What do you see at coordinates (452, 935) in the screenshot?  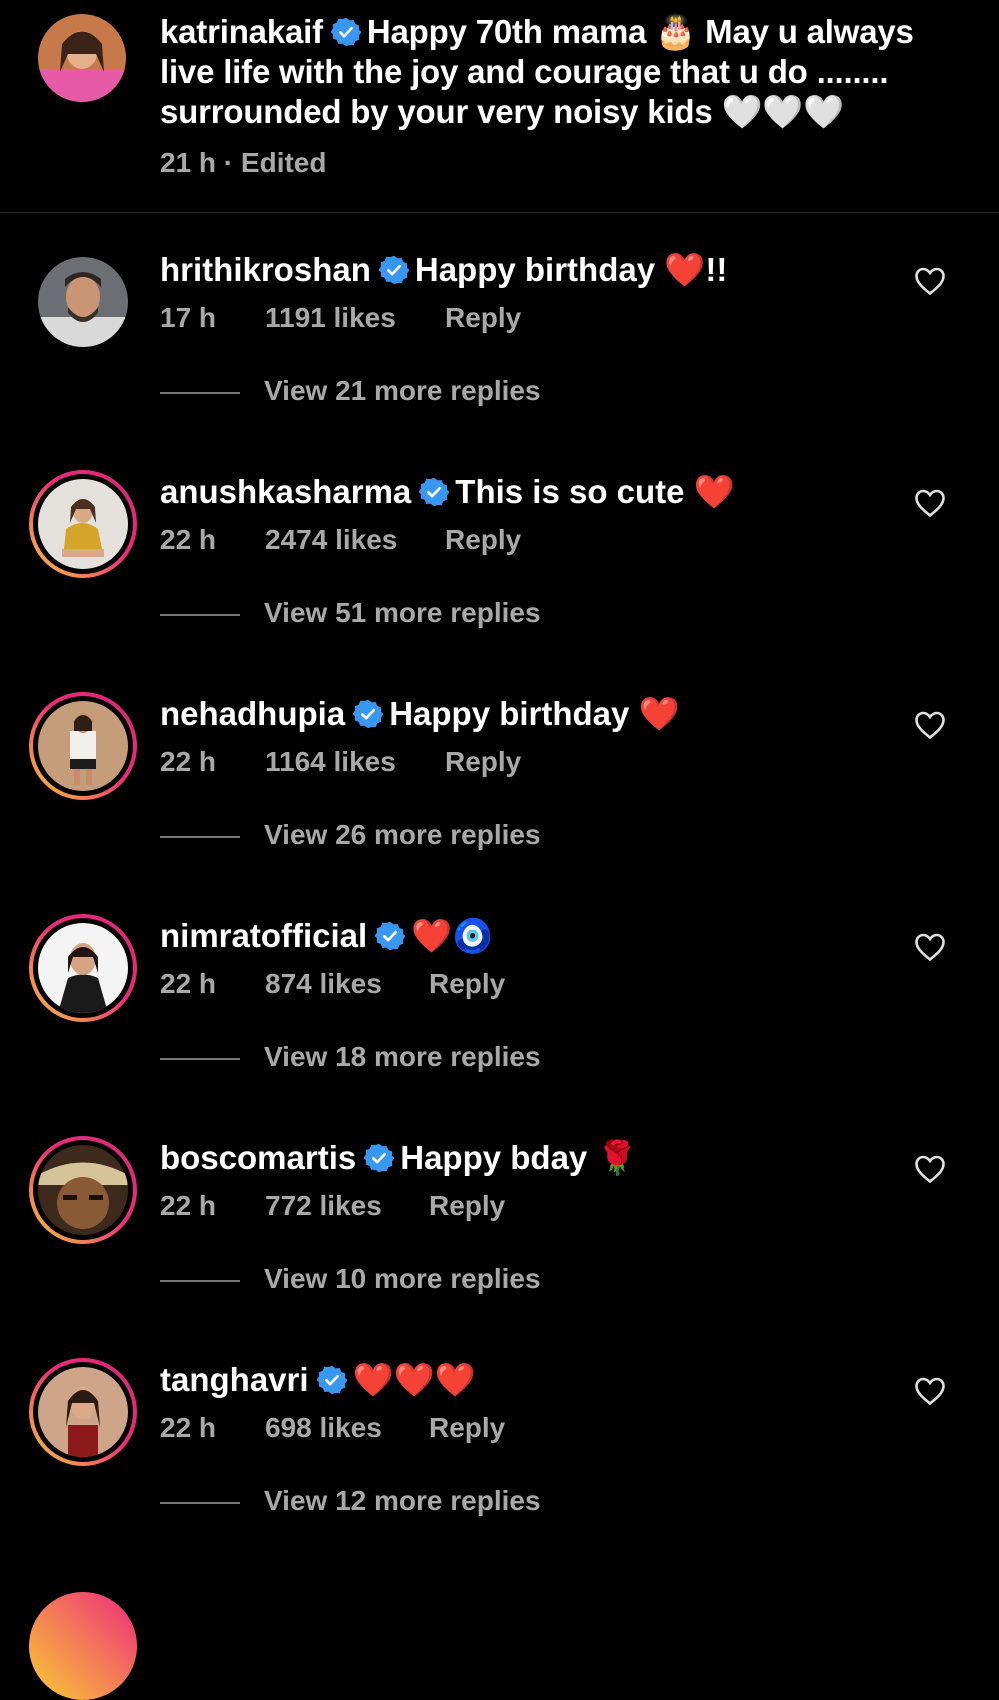 I see `heart-evil-eye-emoji: ❤️🧿` at bounding box center [452, 935].